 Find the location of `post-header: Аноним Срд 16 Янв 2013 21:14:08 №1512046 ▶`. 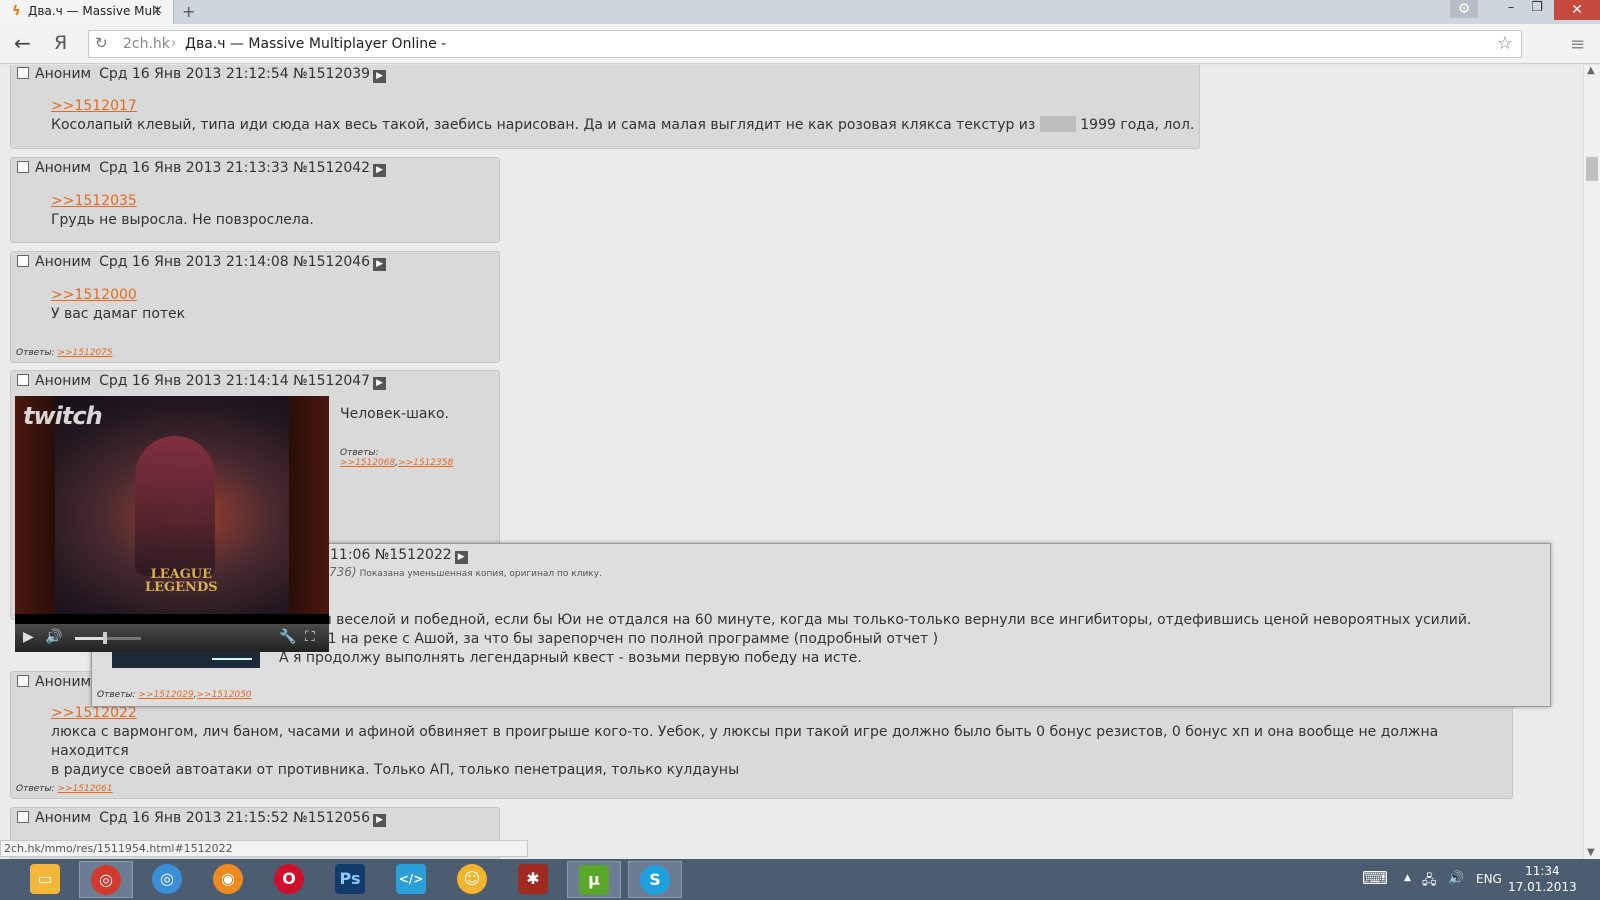

post-header: Аноним Срд 16 Янв 2013 21:14:08 №1512046 ▶ is located at coordinates (202, 262).